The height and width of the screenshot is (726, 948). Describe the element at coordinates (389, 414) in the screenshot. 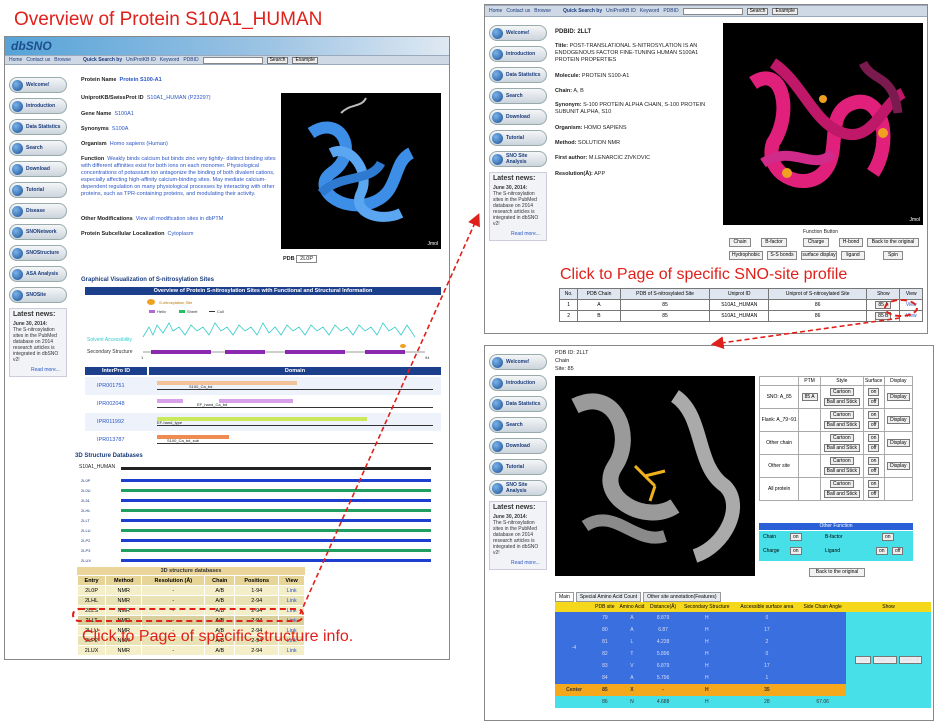

I see `arrow-to-pdb-page` at that location.